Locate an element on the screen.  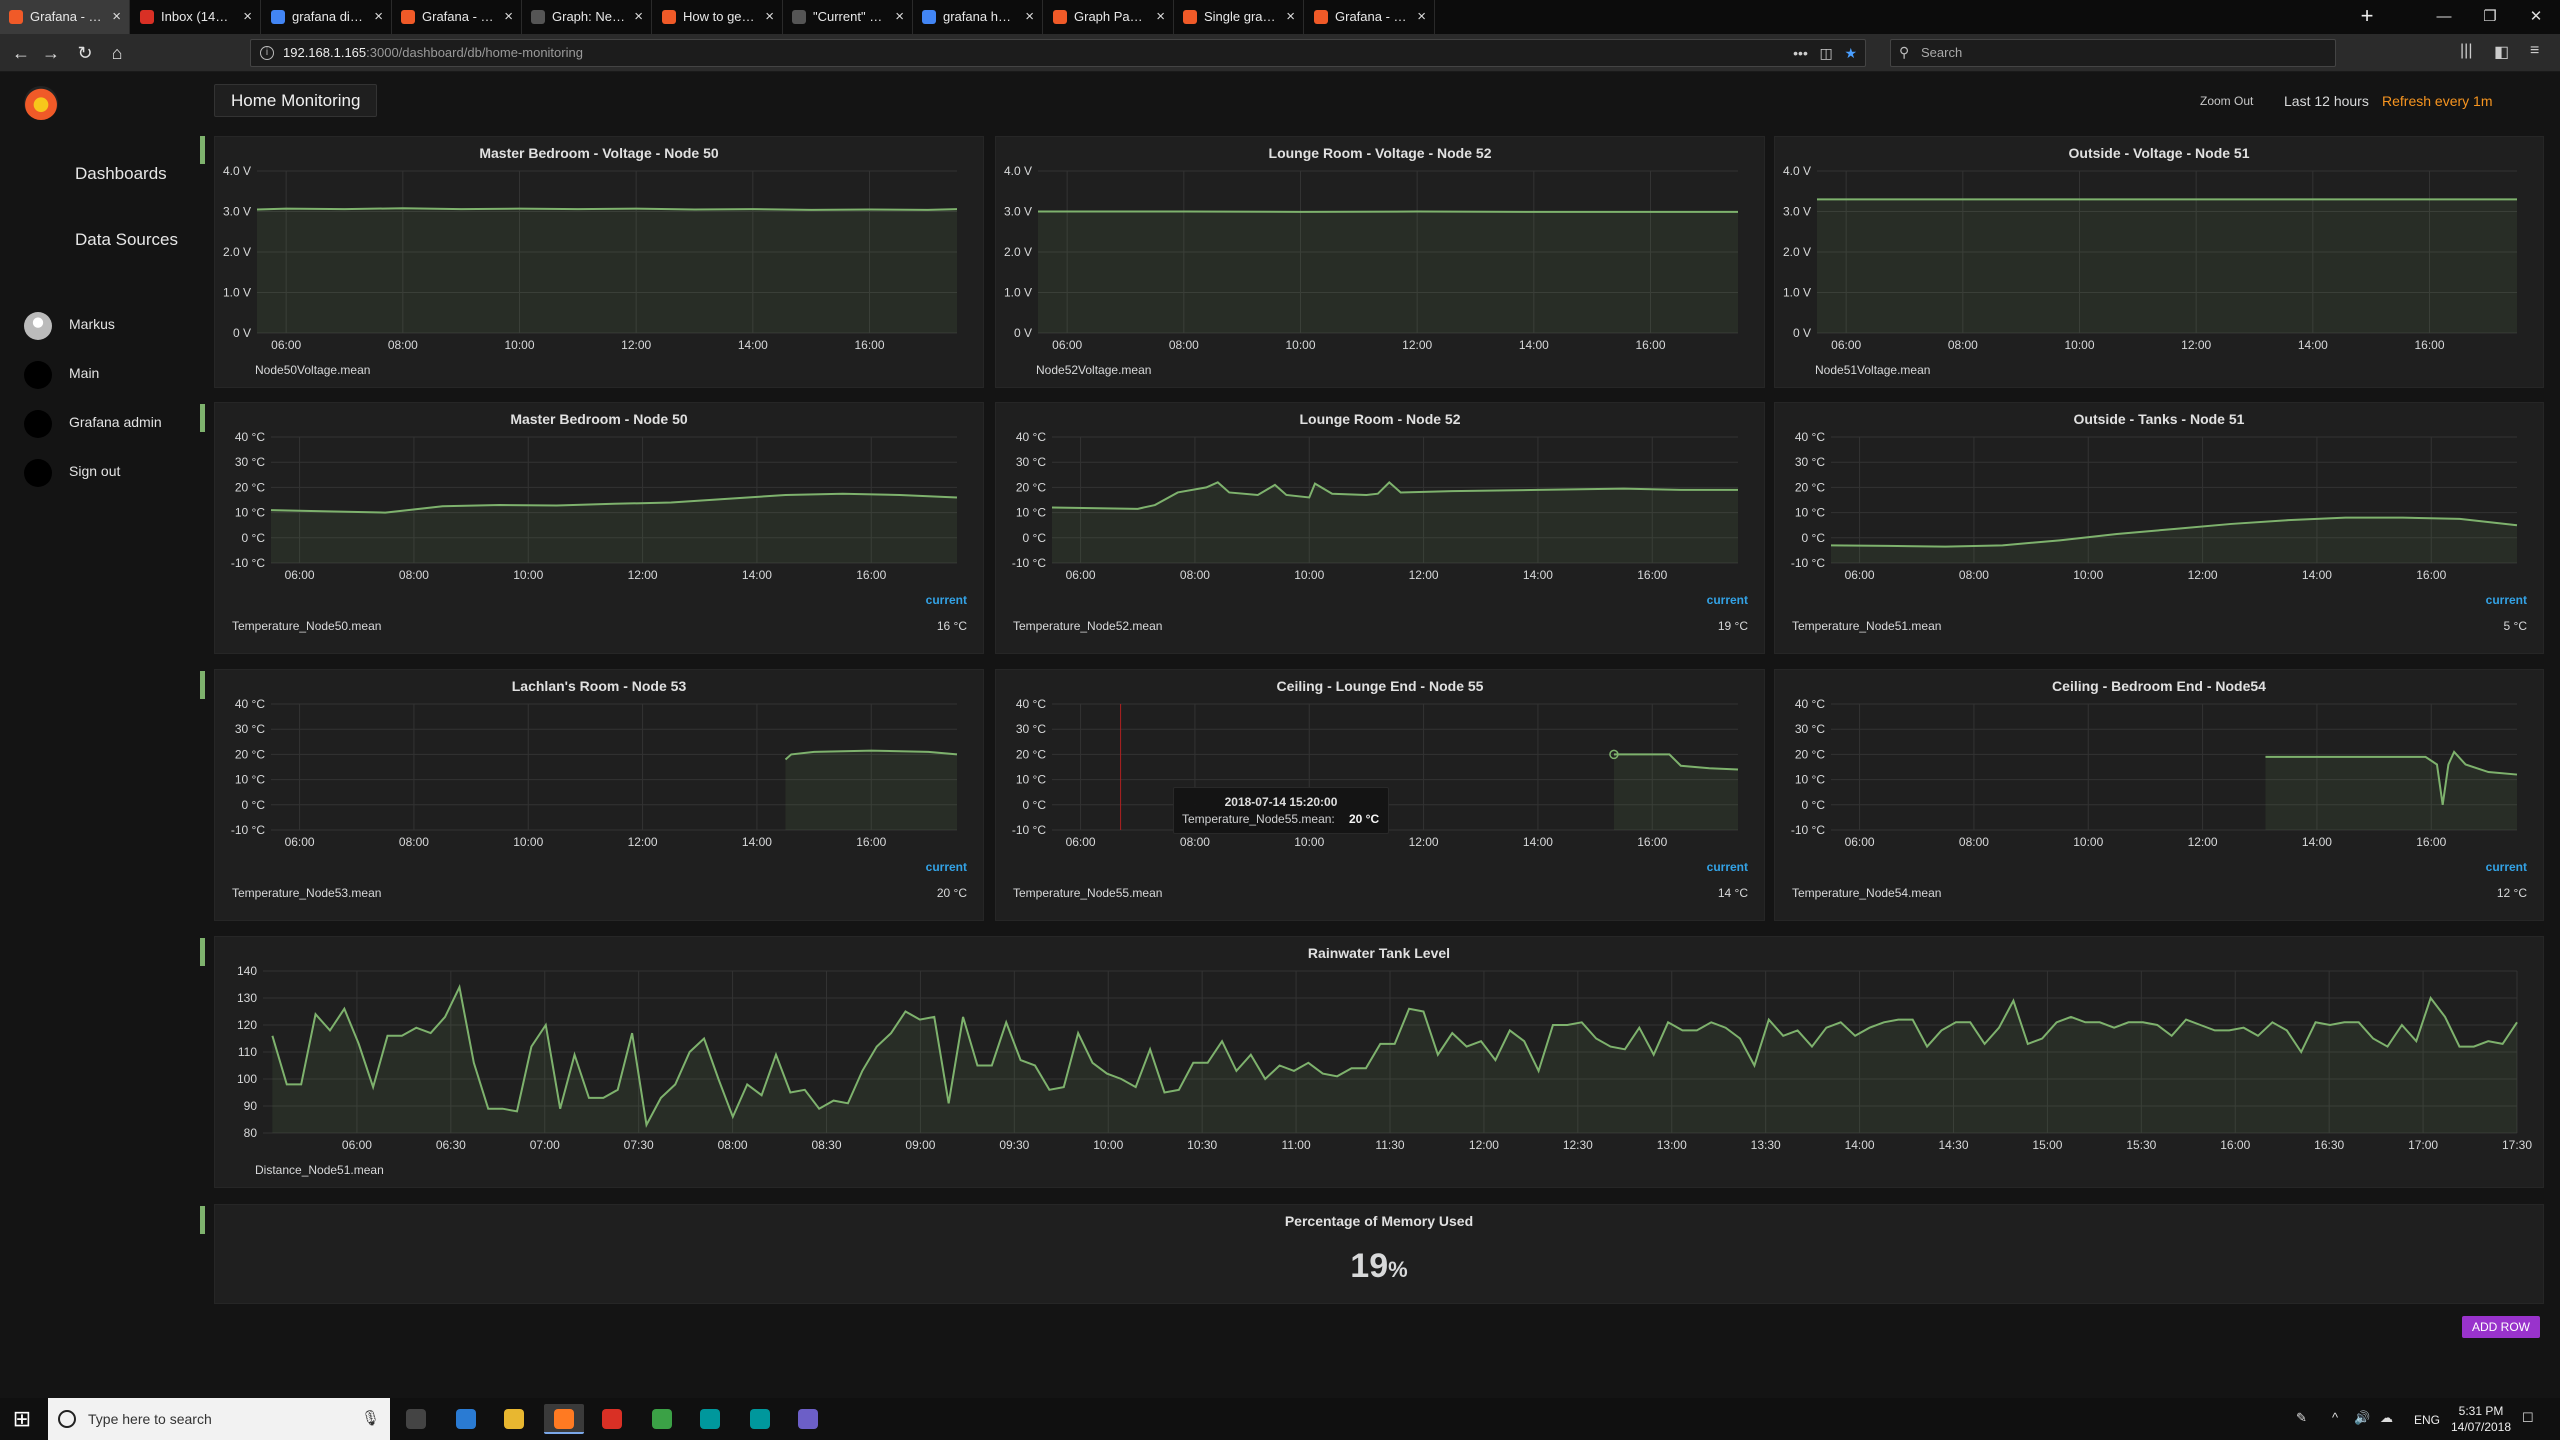
series-line is located at coordinates (607, 209).